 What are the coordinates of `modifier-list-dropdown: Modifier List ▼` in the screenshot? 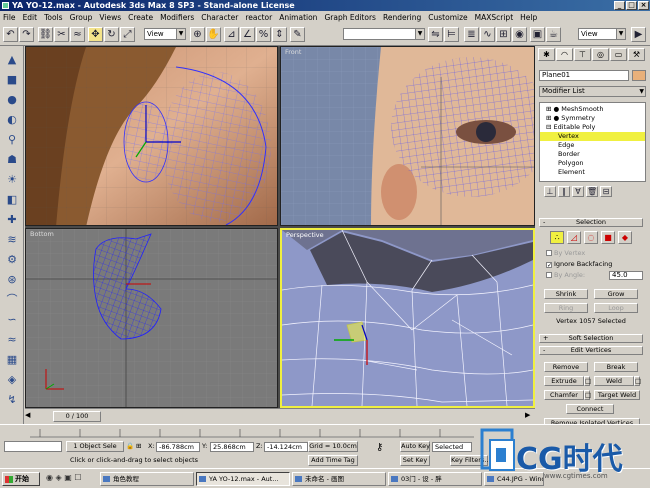 It's located at (592, 91).